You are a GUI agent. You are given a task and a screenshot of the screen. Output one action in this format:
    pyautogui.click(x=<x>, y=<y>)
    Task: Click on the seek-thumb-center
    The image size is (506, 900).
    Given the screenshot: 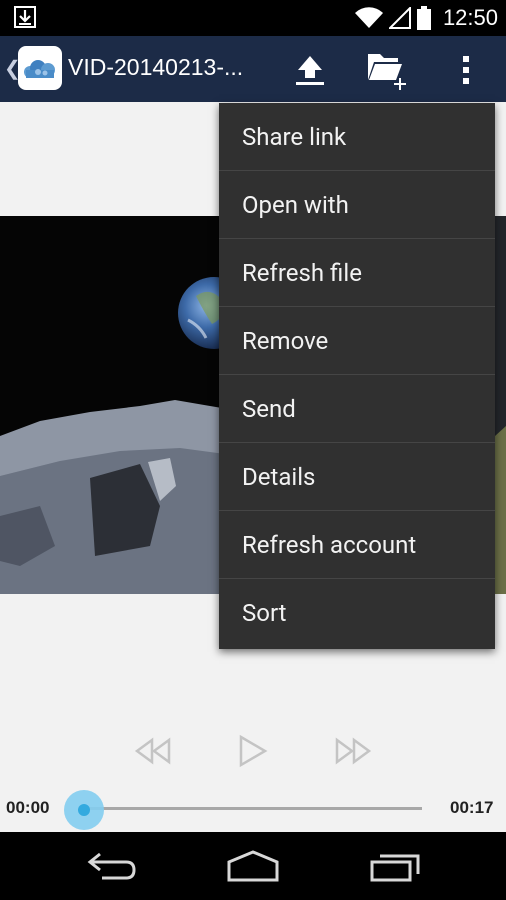 What is the action you would take?
    pyautogui.click(x=84, y=810)
    